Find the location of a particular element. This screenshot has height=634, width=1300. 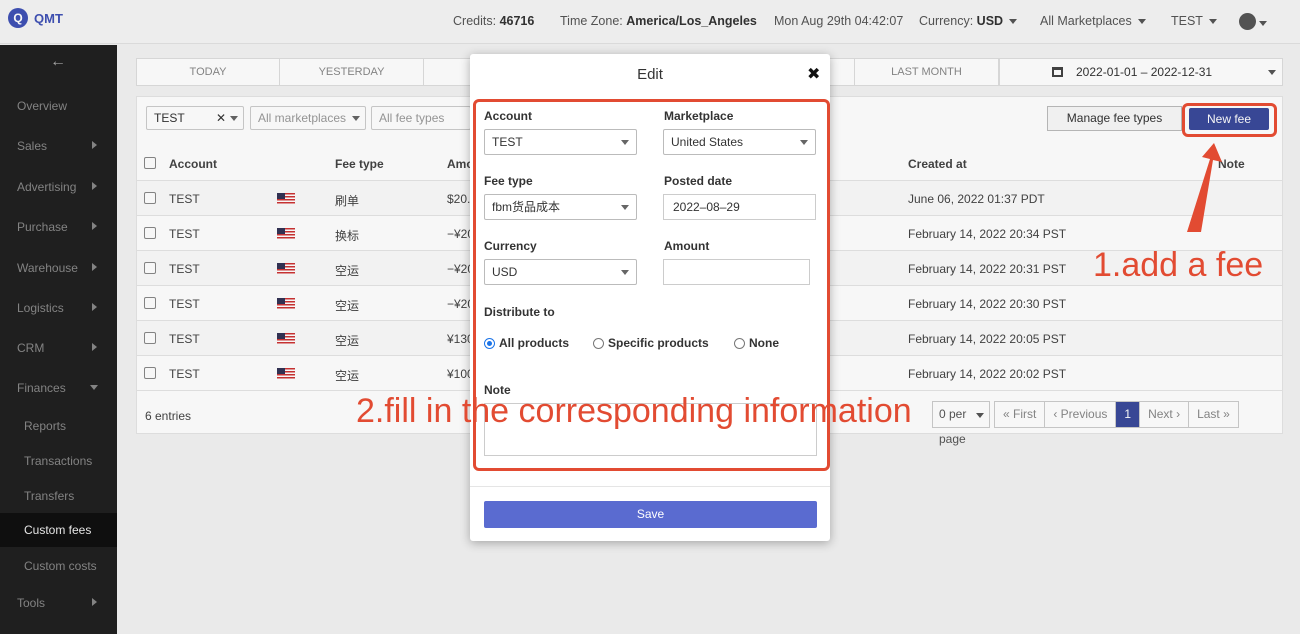

close-icon: ✖ is located at coordinates (813, 74).